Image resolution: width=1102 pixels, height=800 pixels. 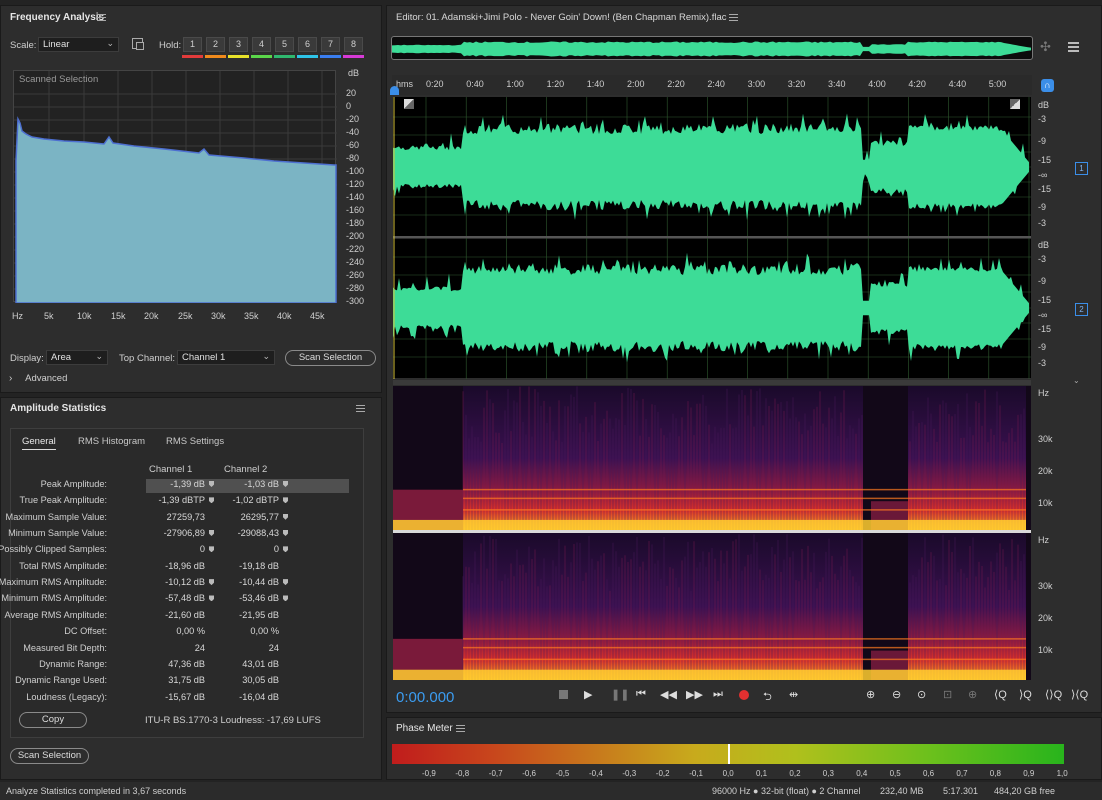 I want to click on zoom-reset-icon: ⊙, so click(x=921, y=694).